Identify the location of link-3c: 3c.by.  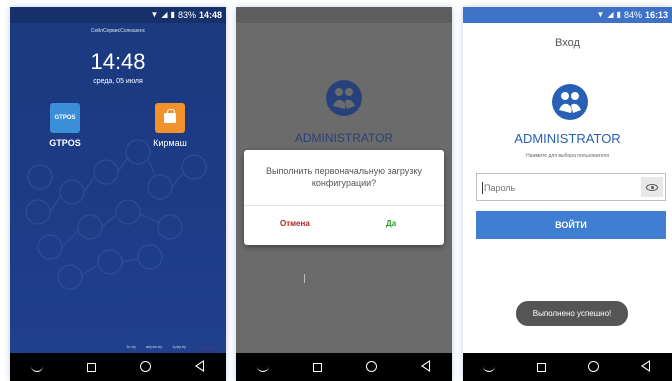
(131, 346).